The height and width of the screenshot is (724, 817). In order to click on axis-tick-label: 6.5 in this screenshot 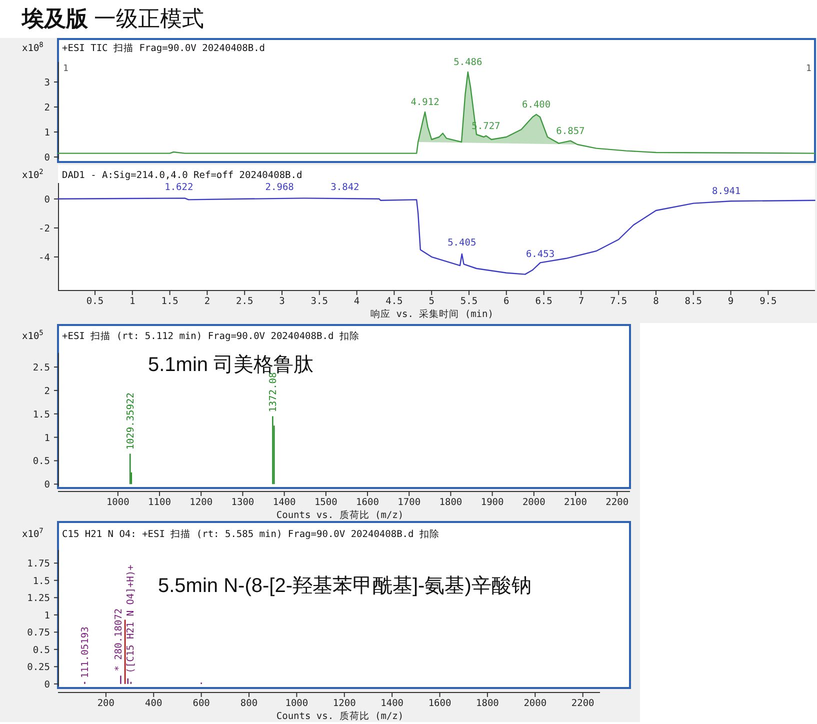, I will do `click(543, 301)`.